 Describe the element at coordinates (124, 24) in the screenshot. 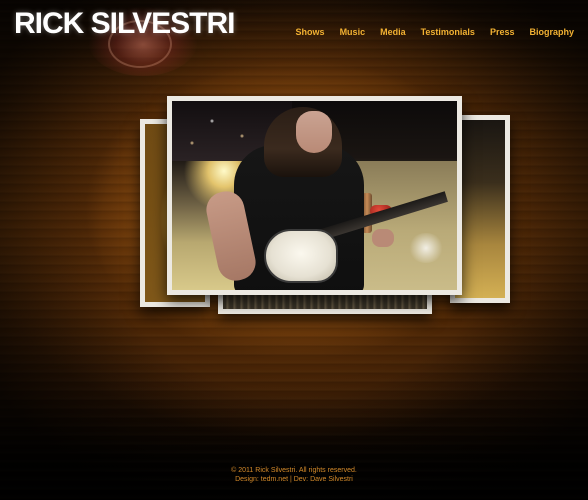

I see `site-logo: RICK SILVESTRI` at that location.